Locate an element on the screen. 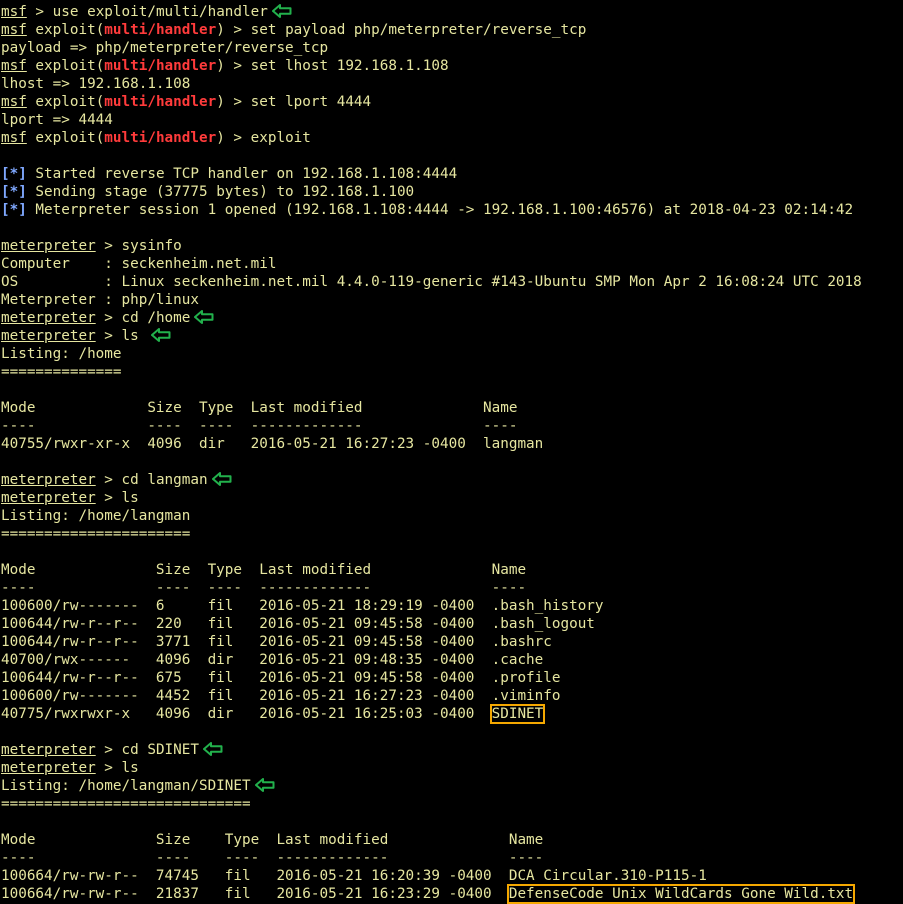 This screenshot has height=904, width=903. text-segment: lhost => 192.168.1.108 is located at coordinates (96, 84).